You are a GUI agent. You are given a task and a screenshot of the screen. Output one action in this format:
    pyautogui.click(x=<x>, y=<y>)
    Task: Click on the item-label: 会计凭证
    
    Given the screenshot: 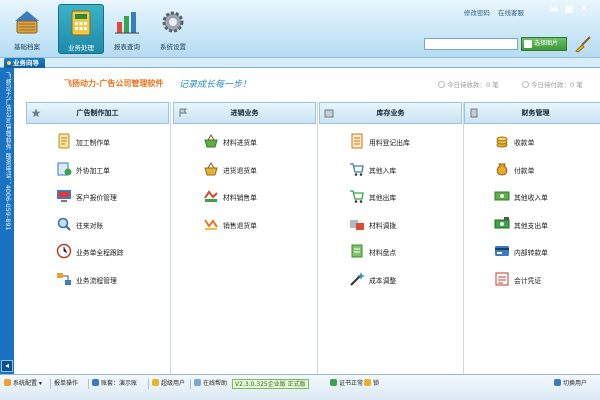 What is the action you would take?
    pyautogui.click(x=528, y=280)
    